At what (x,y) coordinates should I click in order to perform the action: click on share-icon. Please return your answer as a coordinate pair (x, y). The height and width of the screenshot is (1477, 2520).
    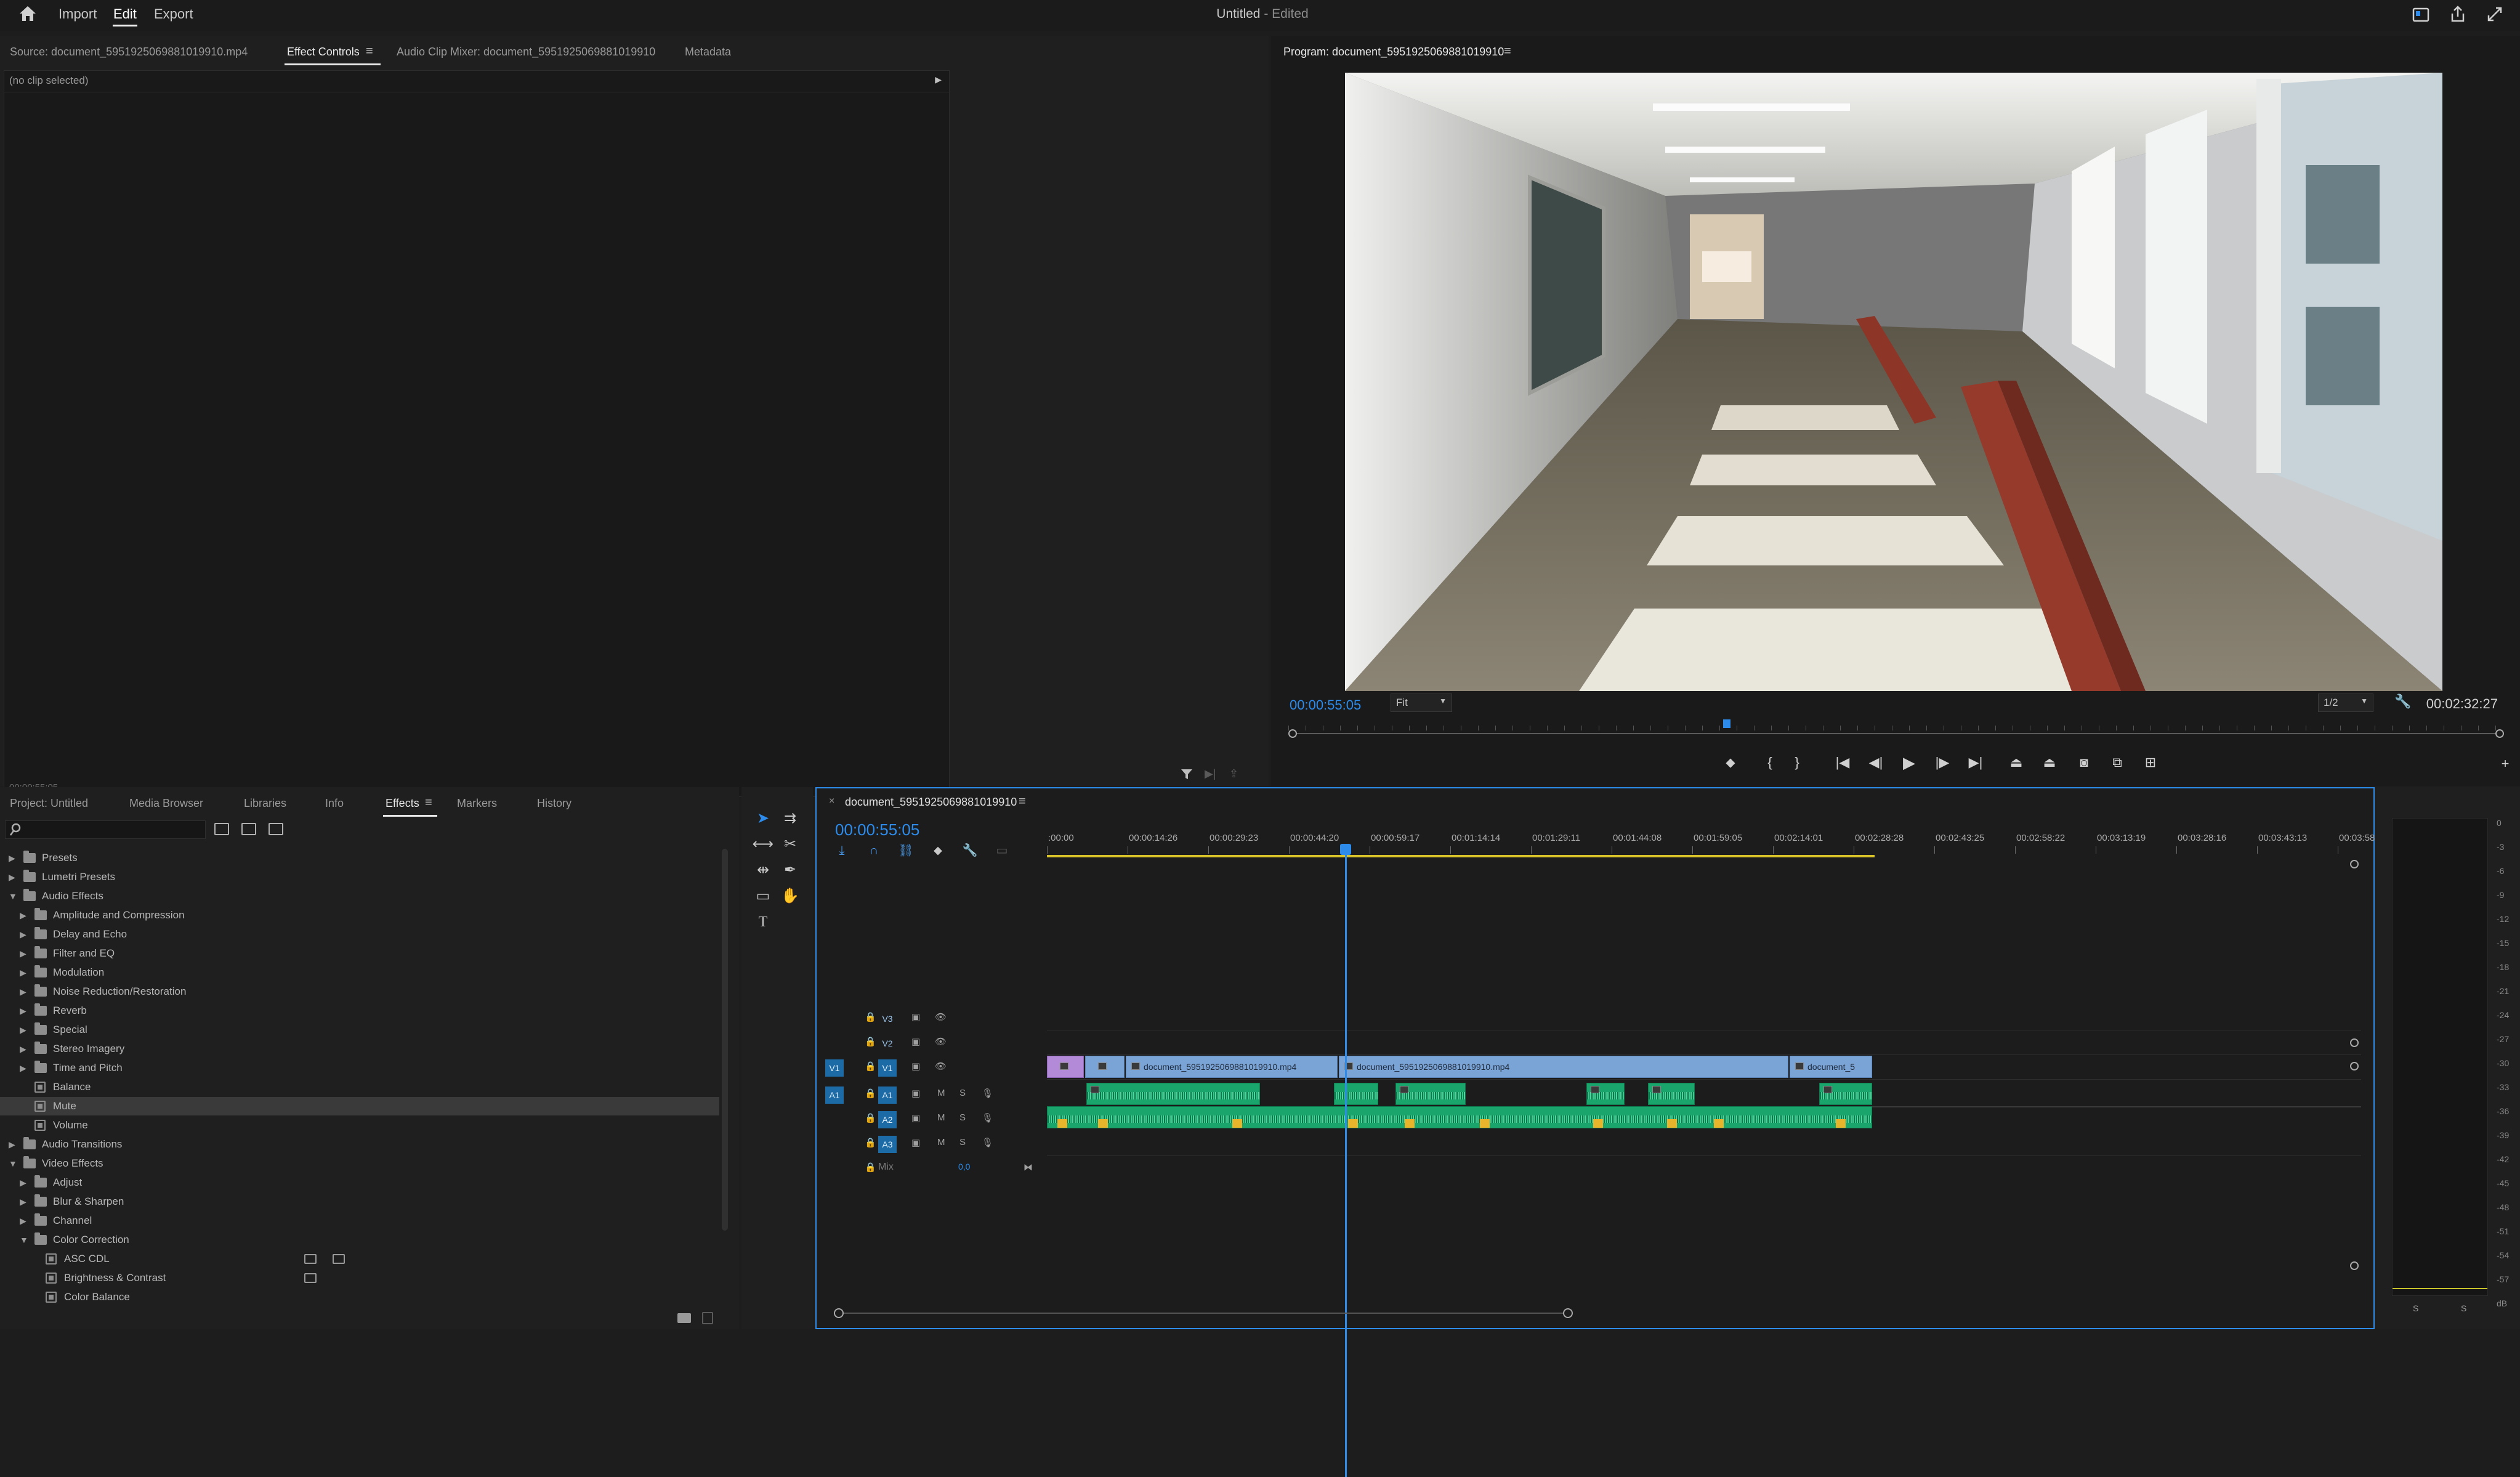
    Looking at the image, I should click on (2458, 14).